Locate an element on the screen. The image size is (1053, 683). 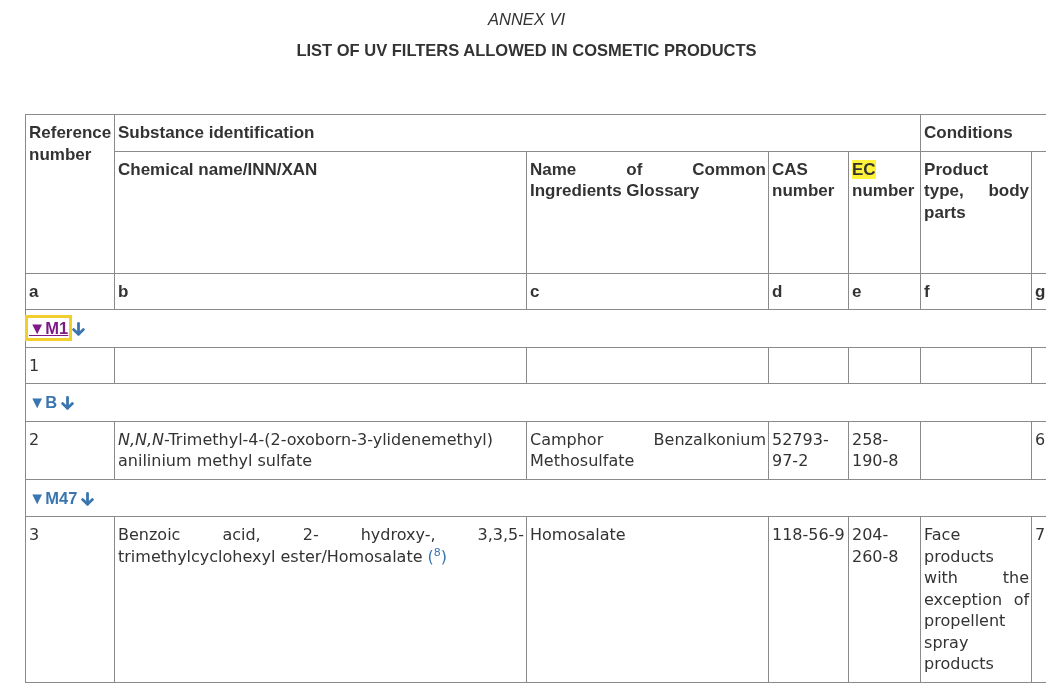
table-cell: 258-190-8 is located at coordinates (884, 450).